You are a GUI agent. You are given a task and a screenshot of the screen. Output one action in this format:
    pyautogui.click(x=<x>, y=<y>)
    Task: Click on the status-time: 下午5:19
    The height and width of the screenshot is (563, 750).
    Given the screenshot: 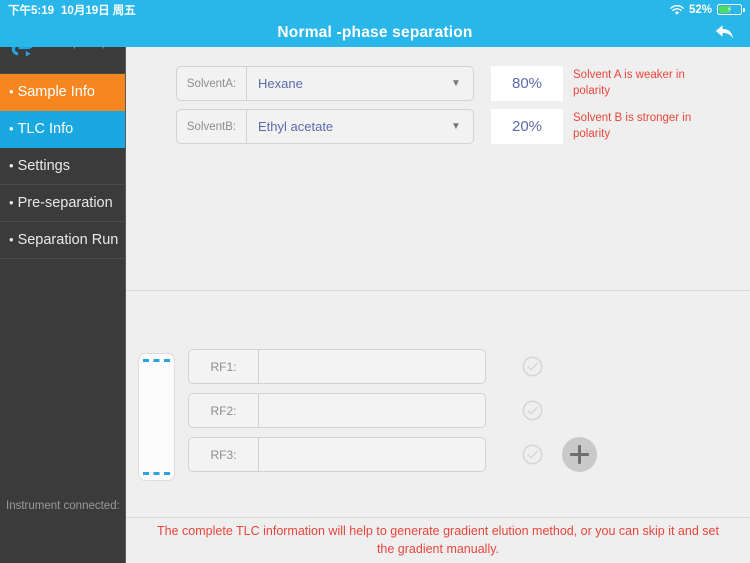 What is the action you would take?
    pyautogui.click(x=31, y=10)
    